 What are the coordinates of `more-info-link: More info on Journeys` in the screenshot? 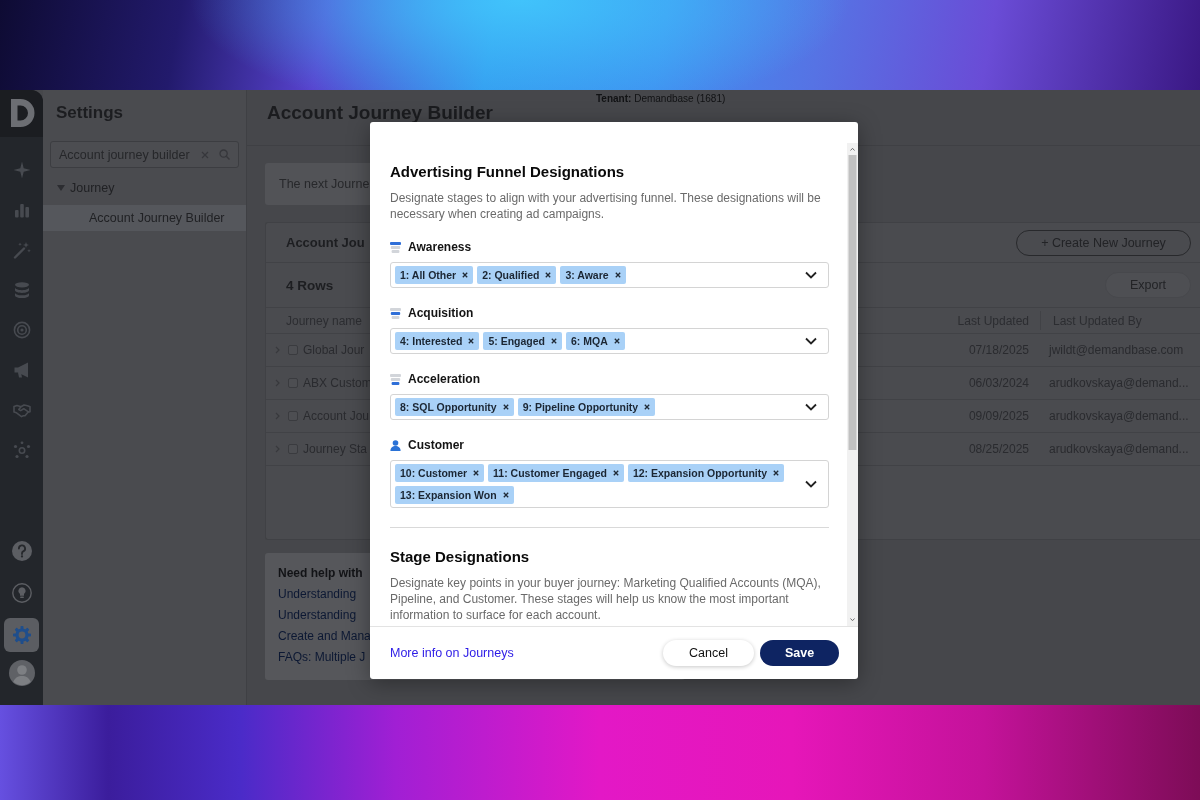 It's located at (452, 653).